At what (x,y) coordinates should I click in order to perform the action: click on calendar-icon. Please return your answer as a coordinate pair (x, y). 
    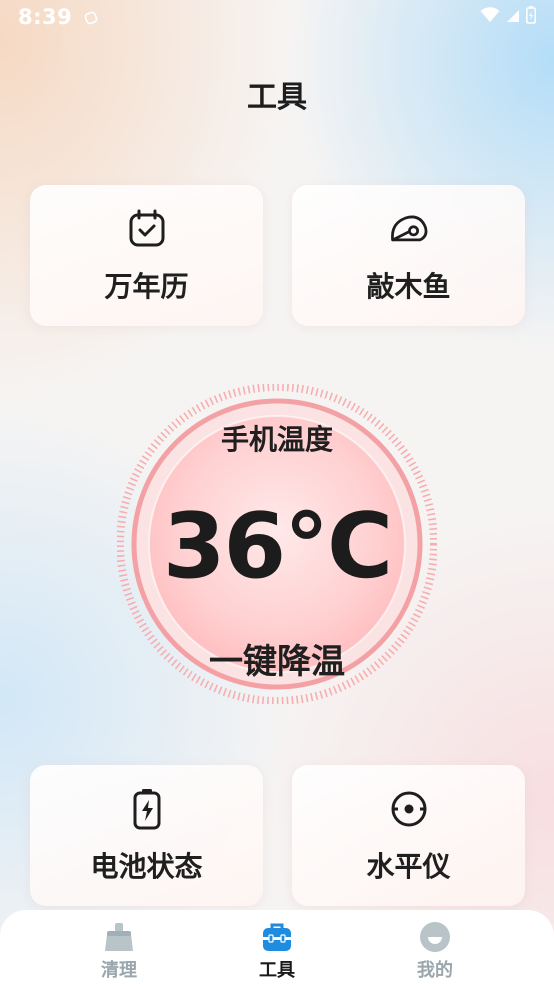
    Looking at the image, I should click on (147, 229).